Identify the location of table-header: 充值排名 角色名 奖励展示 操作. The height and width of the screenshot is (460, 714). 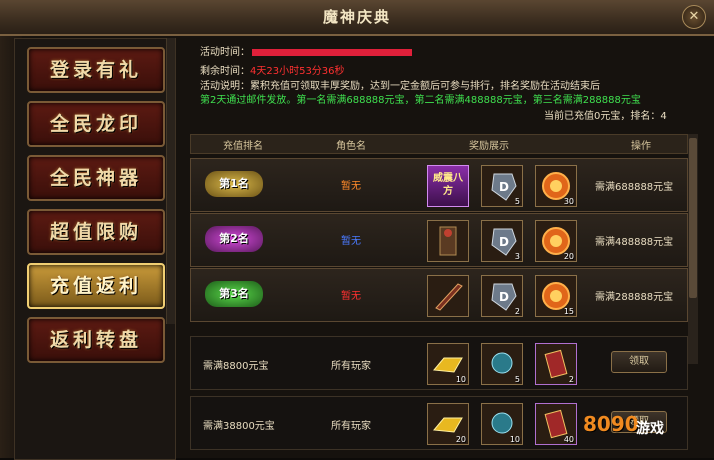
(439, 144).